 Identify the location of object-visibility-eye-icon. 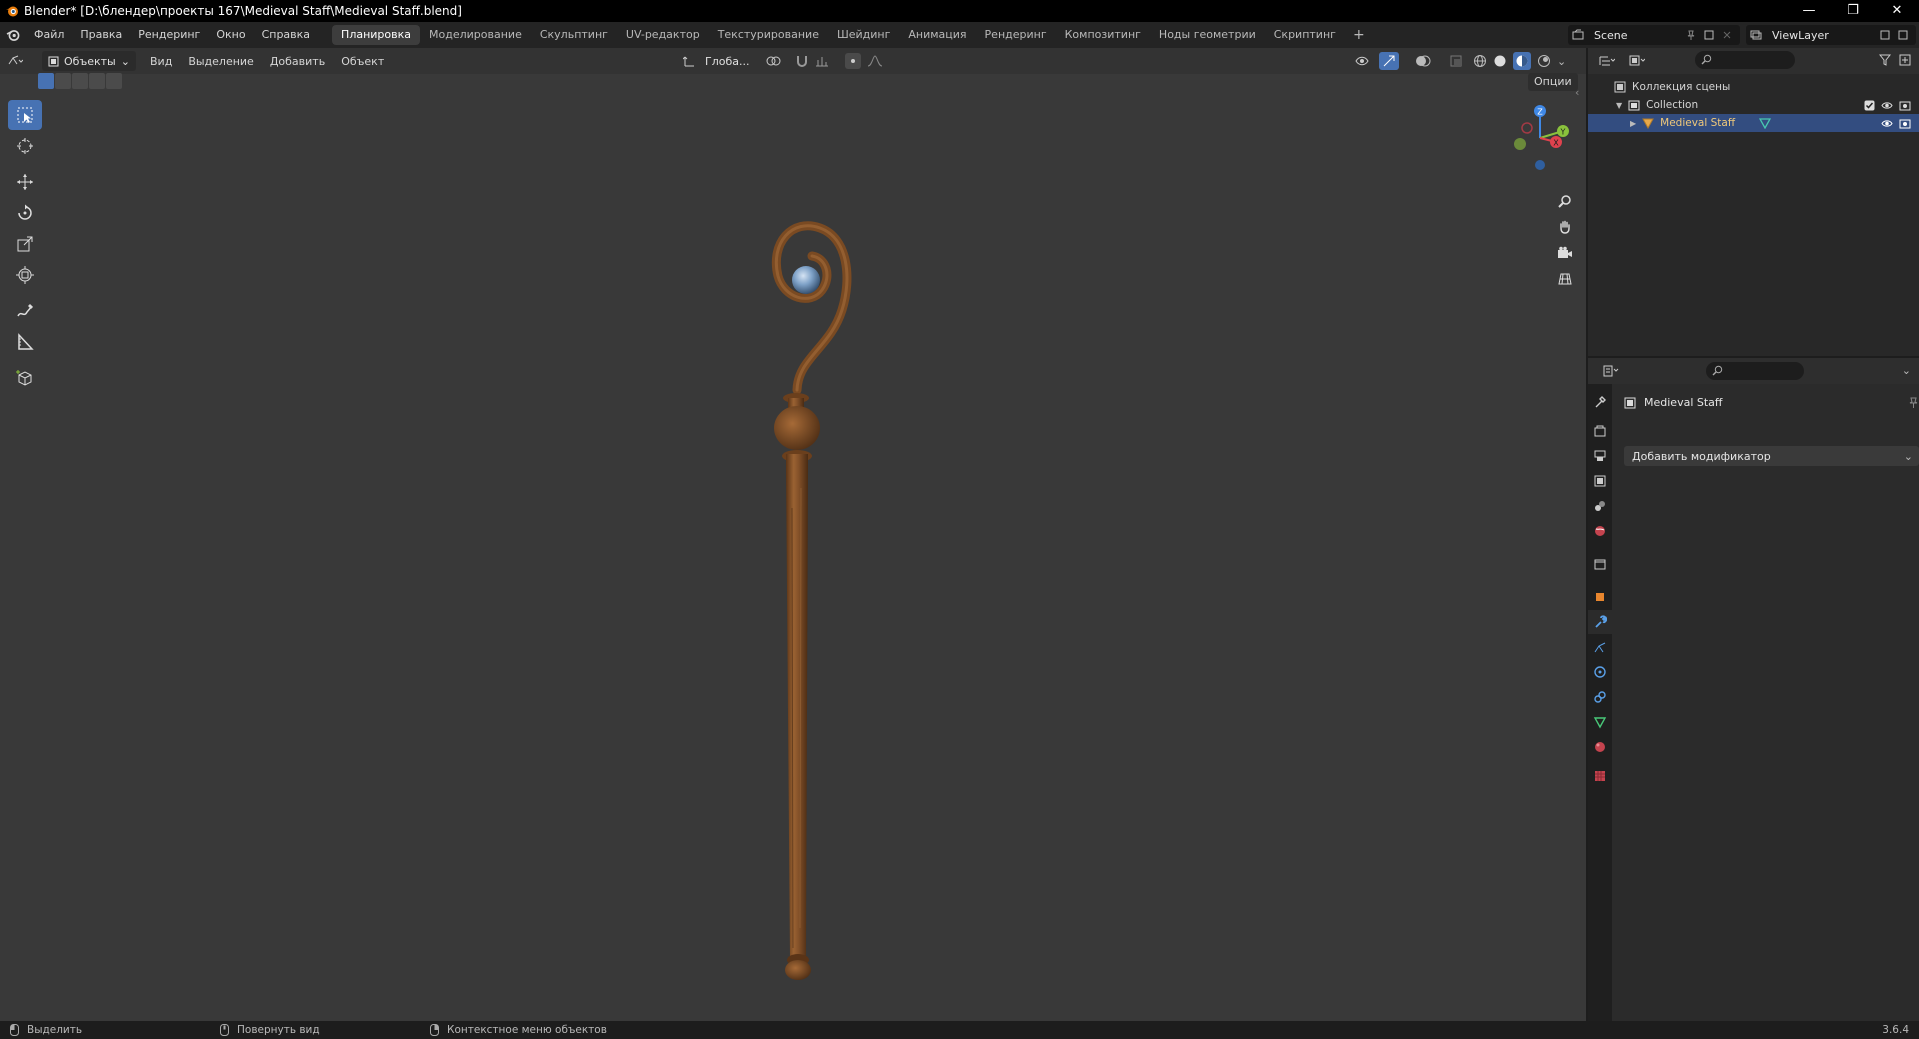
(1887, 123).